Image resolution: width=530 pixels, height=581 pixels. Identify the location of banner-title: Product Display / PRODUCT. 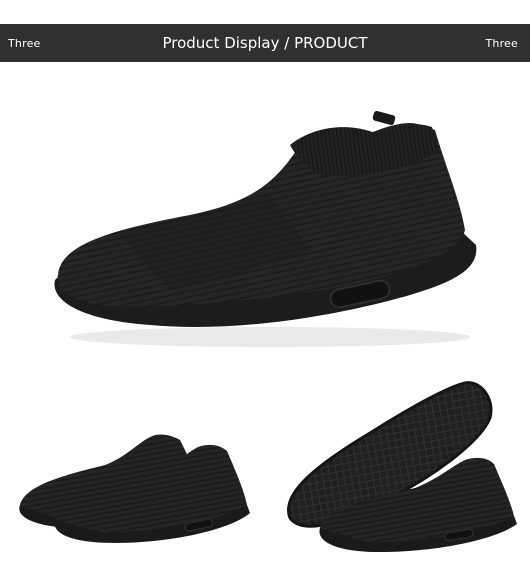
(265, 43).